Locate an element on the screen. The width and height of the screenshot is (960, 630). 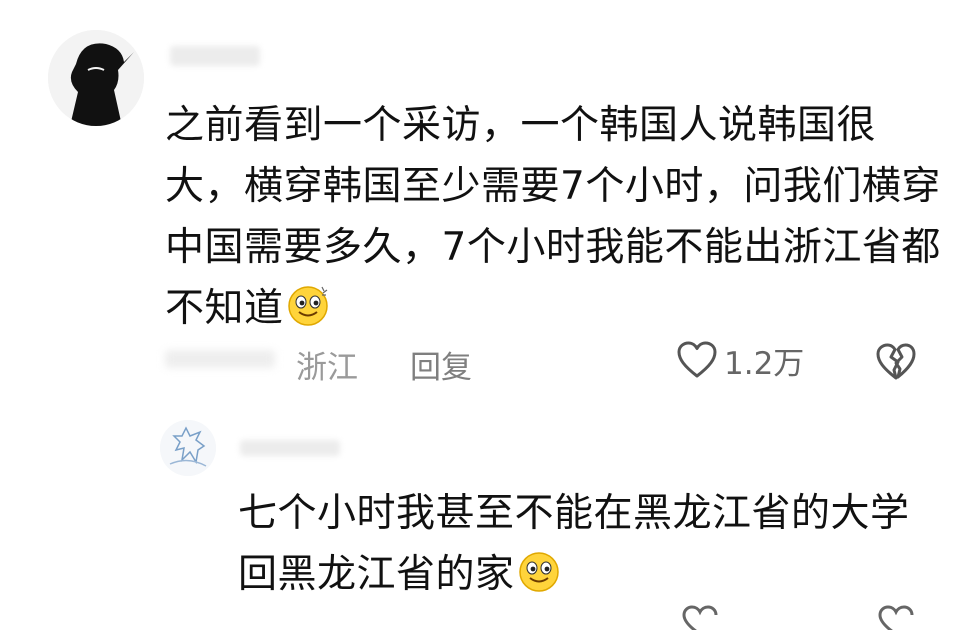
reply-button: 回复 is located at coordinates (441, 364).